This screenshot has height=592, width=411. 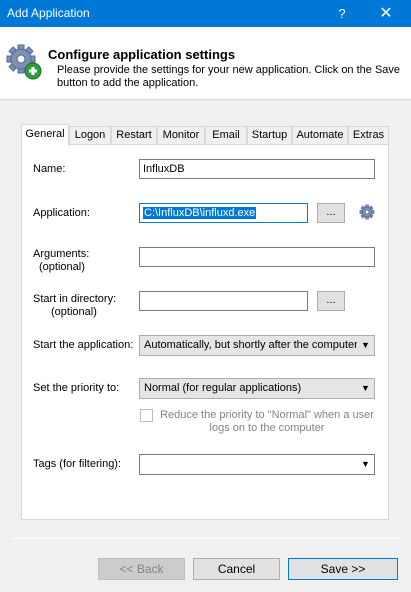 What do you see at coordinates (142, 54) in the screenshot?
I see `header-title: Configure application settings` at bounding box center [142, 54].